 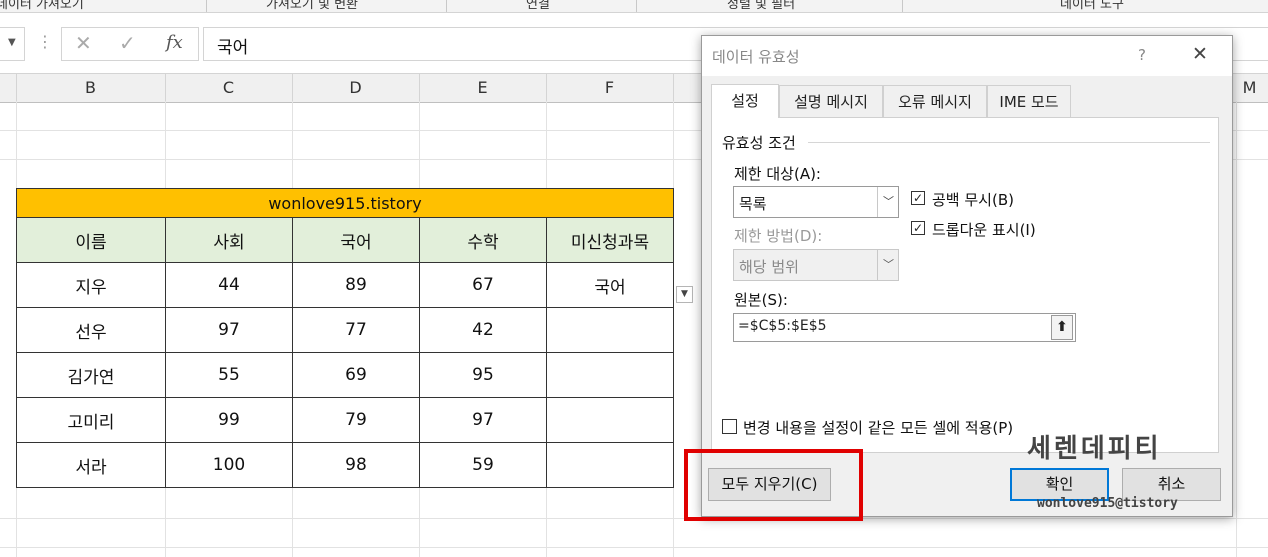 I want to click on enter-icon: ✓, so click(x=127, y=43).